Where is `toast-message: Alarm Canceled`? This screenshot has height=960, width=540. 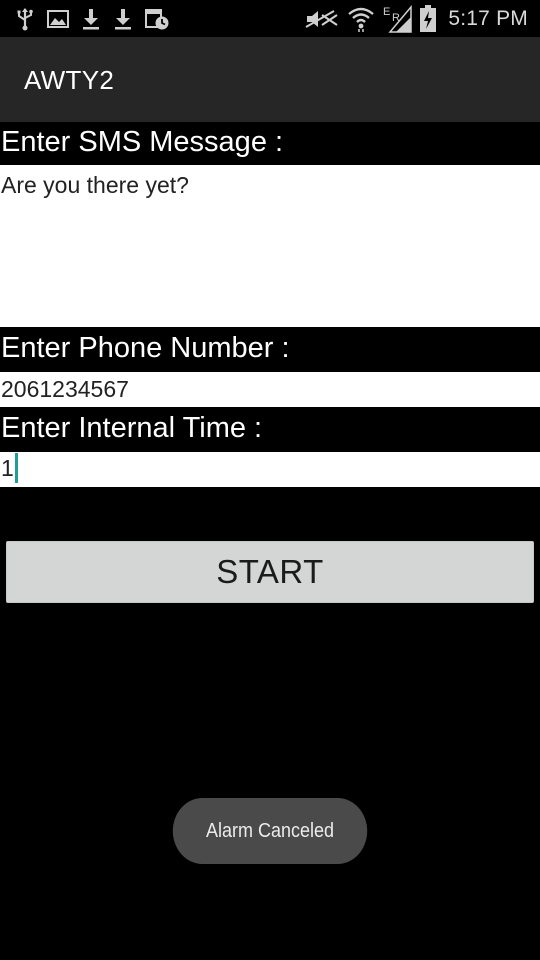
toast-message: Alarm Canceled is located at coordinates (270, 831).